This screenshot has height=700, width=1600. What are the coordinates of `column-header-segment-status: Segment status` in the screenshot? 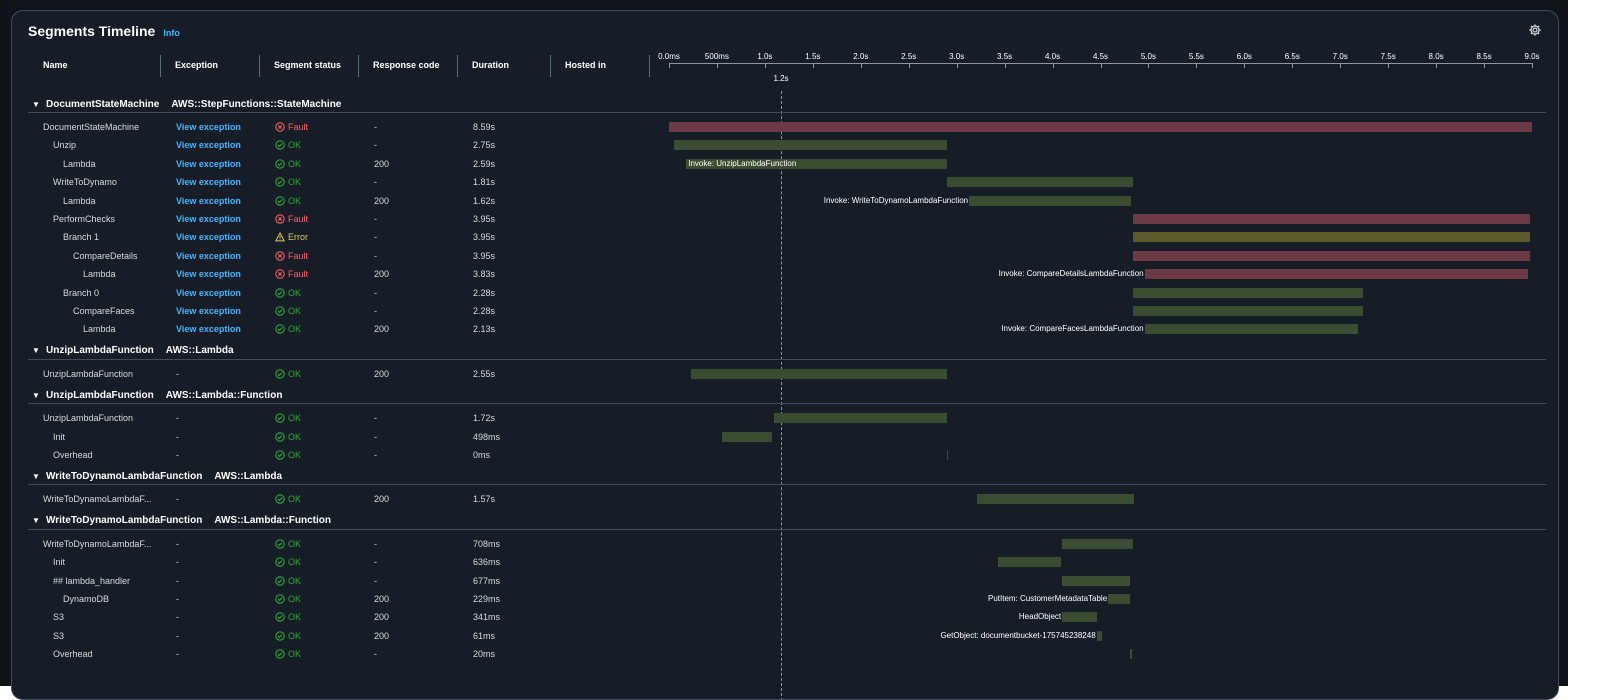 It's located at (307, 65).